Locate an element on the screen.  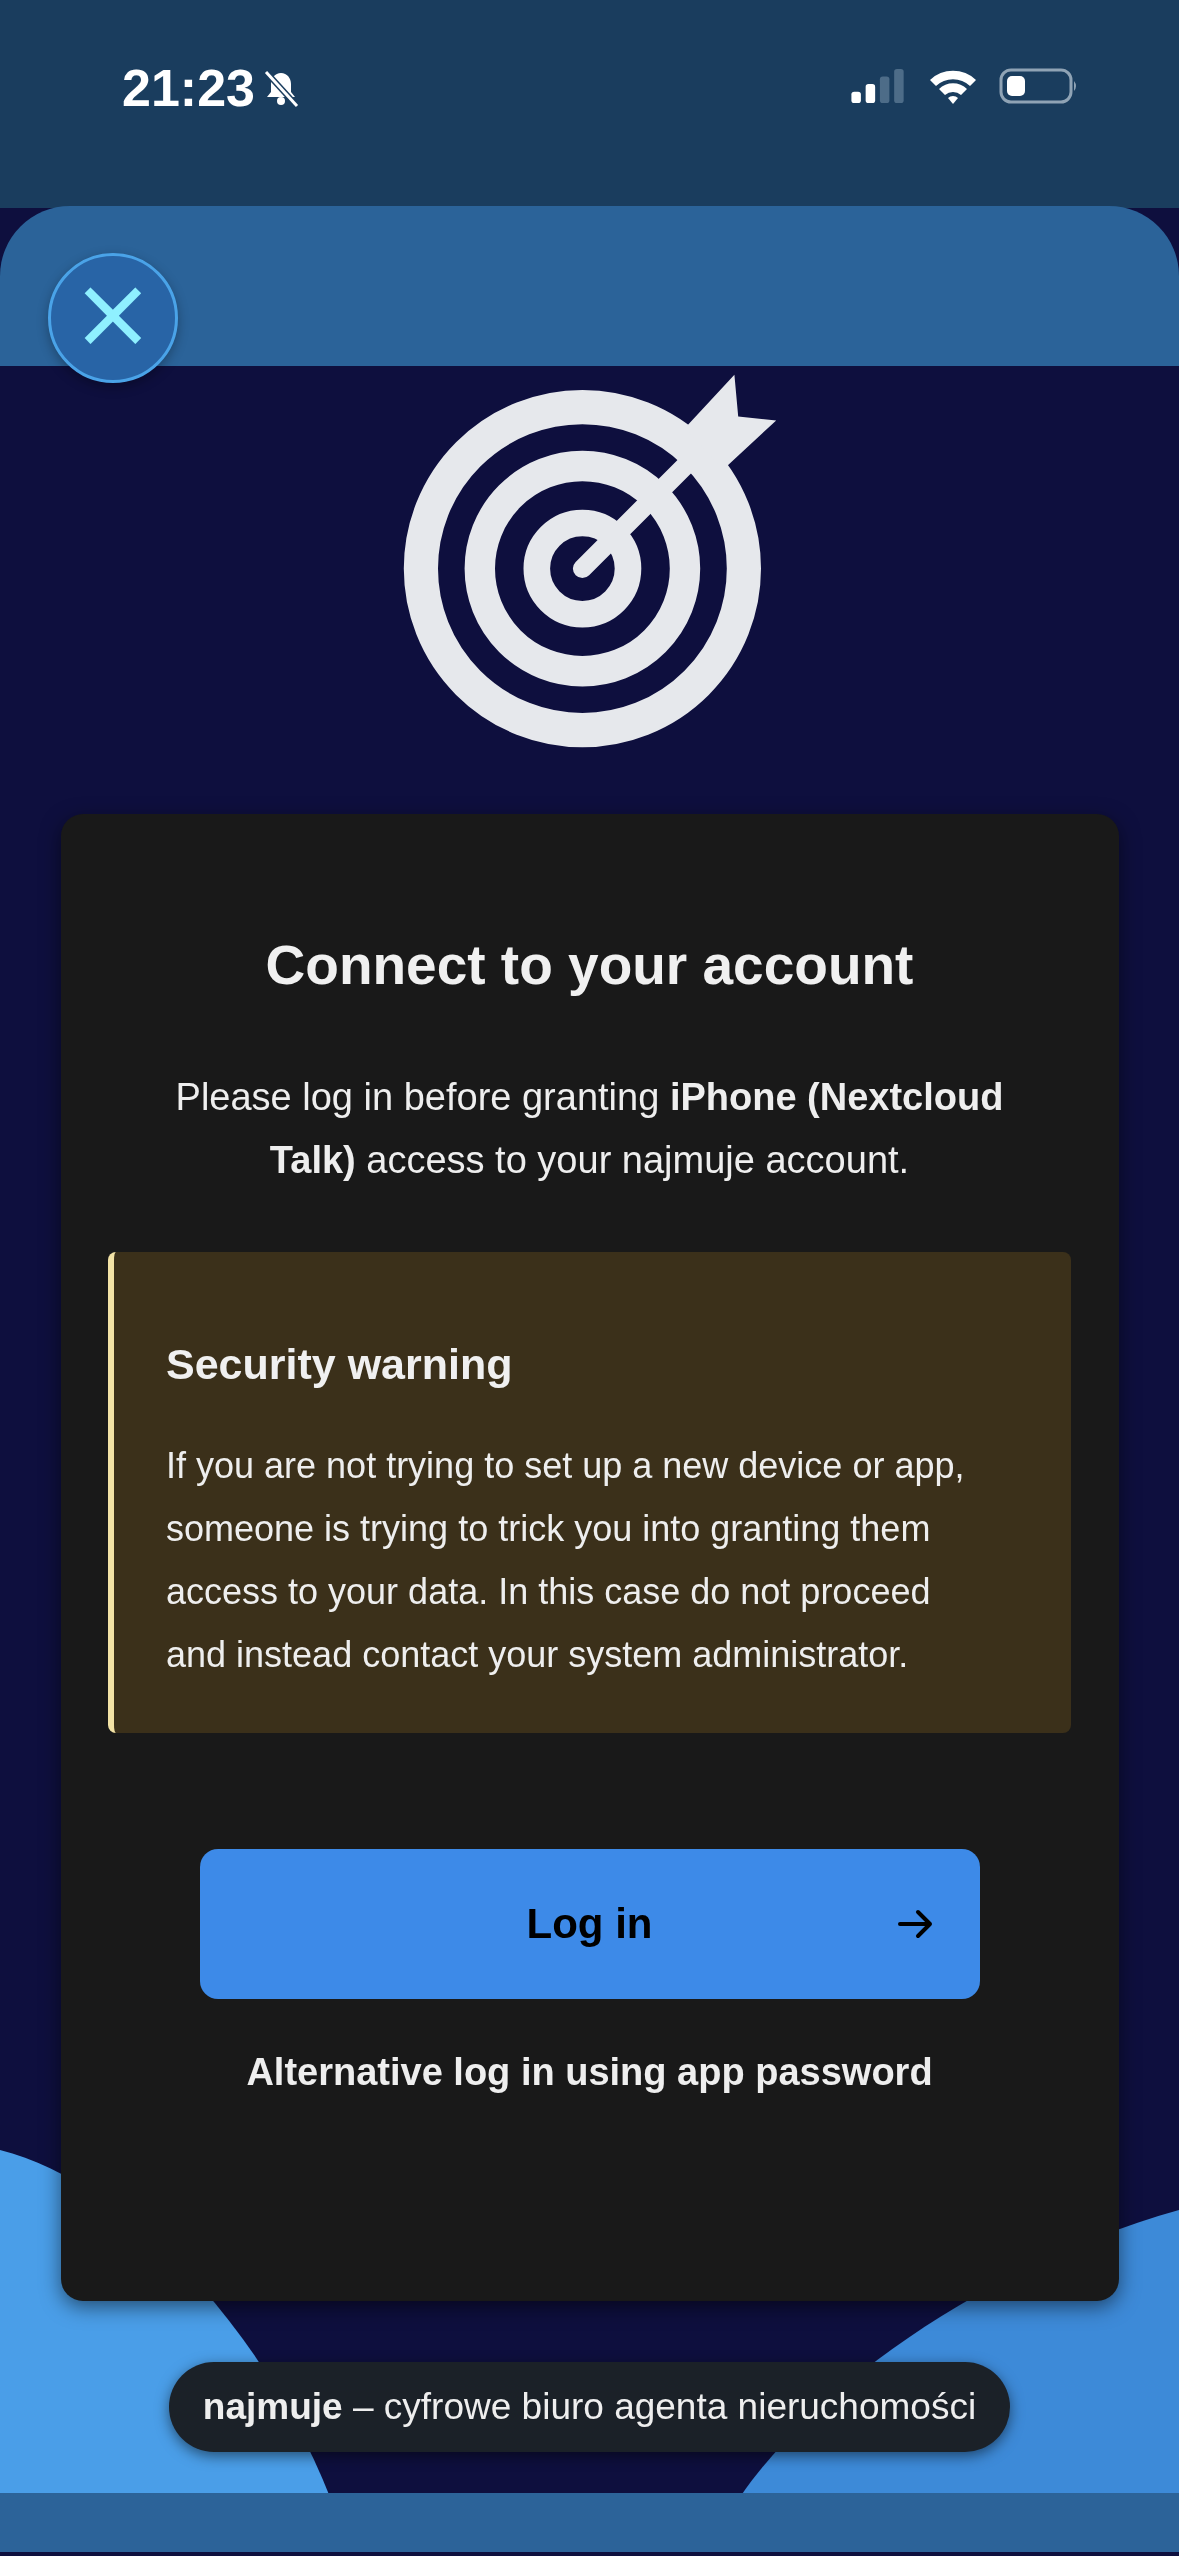
footer-text: najmuje – cyfrowe biuro agenta nieruchomości is located at coordinates (589, 2407).